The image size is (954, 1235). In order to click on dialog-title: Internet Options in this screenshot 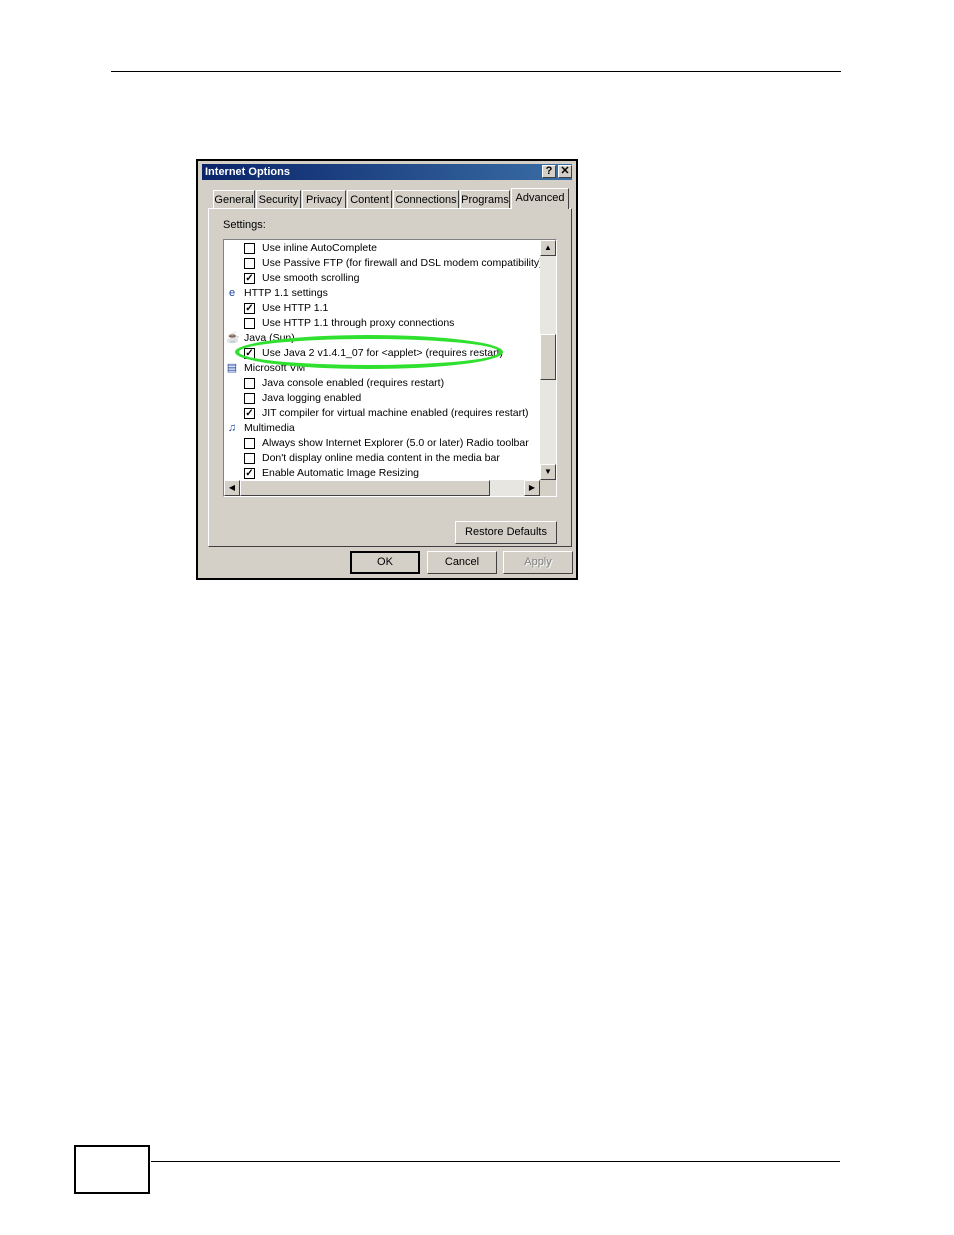, I will do `click(247, 172)`.